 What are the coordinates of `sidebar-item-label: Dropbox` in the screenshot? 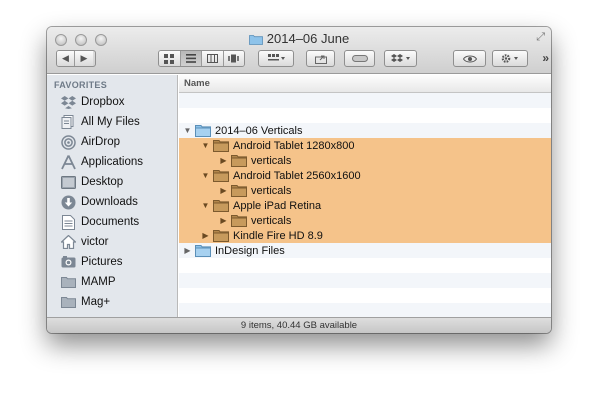 It's located at (103, 102).